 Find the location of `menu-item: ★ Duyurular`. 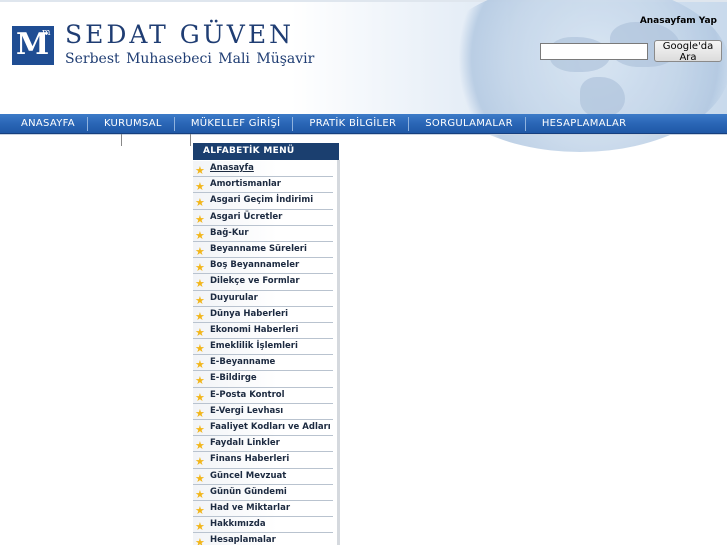

menu-item: ★ Duyurular is located at coordinates (263, 298).